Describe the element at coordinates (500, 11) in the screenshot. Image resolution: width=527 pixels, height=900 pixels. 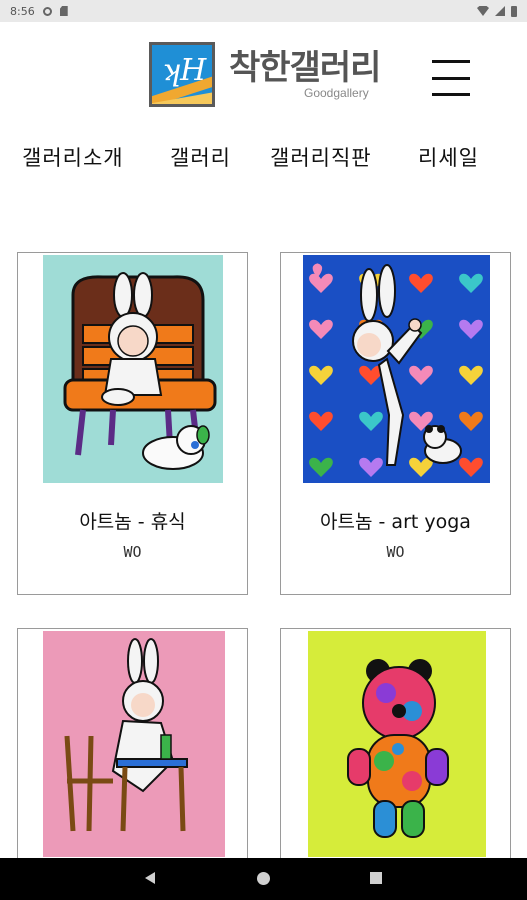
I see `signal-icon` at that location.